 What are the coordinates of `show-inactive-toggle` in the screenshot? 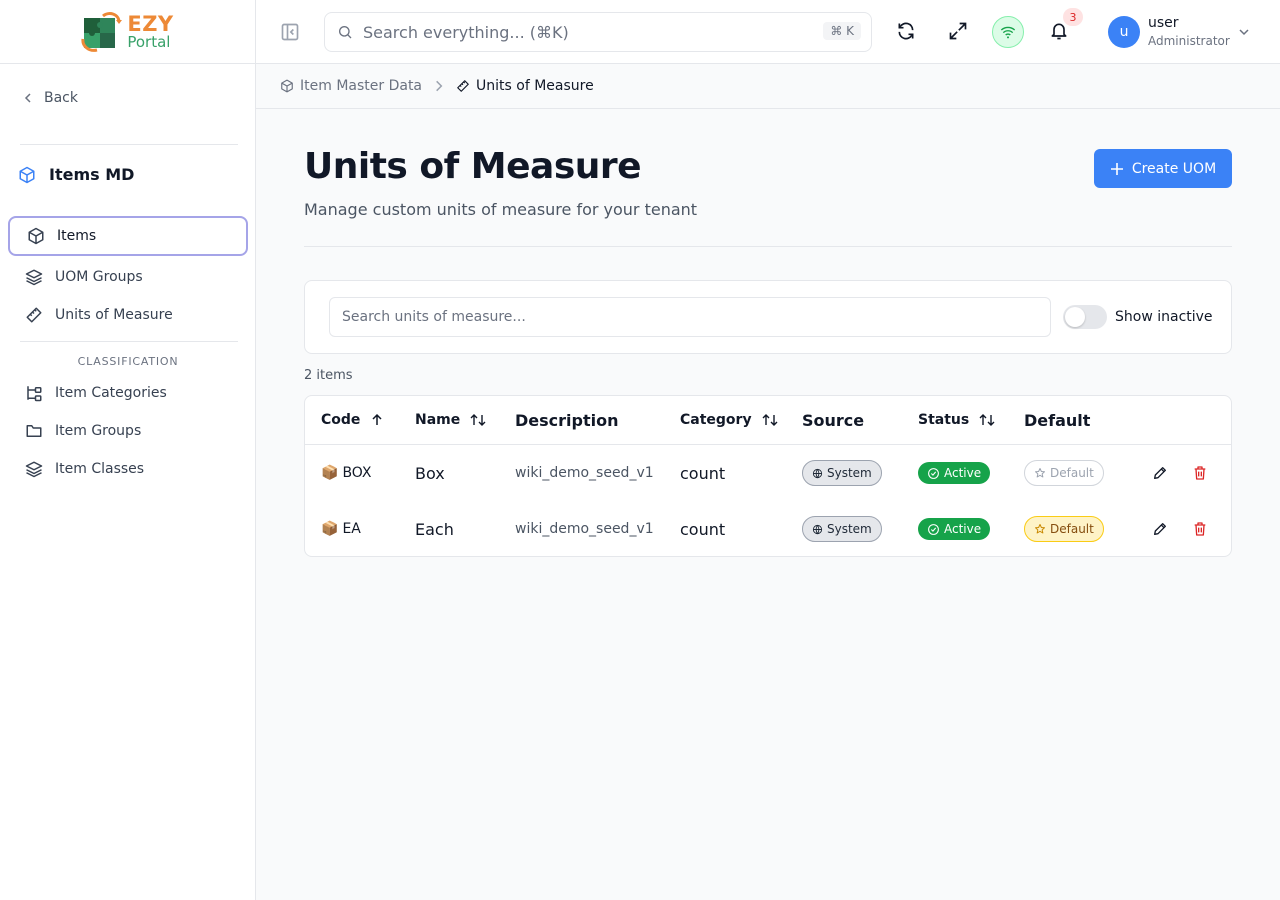 It's located at (1085, 317).